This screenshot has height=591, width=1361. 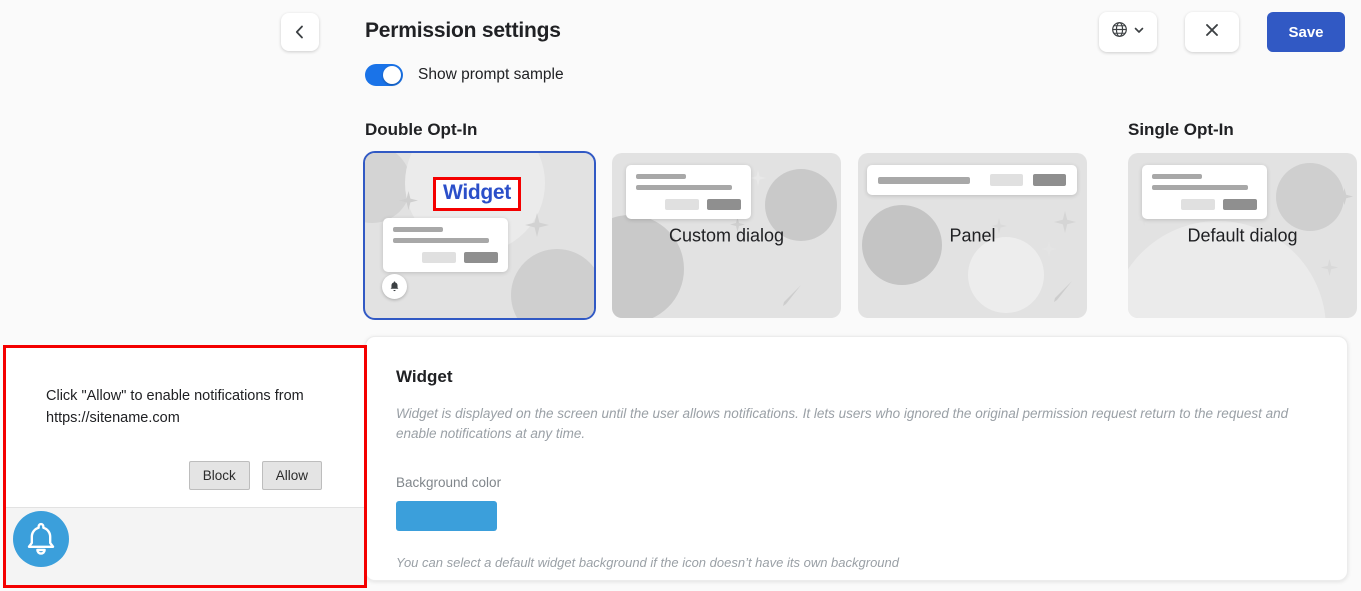 What do you see at coordinates (394, 286) in the screenshot?
I see `bell-icon-badge` at bounding box center [394, 286].